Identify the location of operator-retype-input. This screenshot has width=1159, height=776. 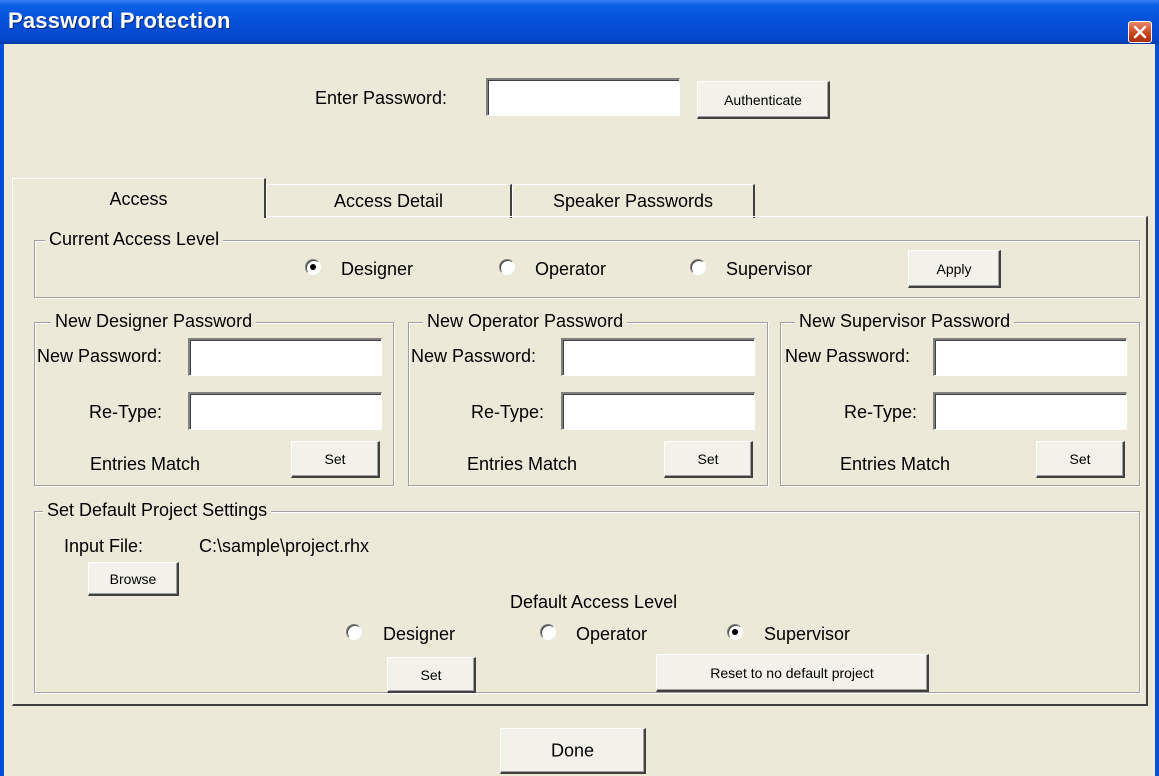
(658, 411).